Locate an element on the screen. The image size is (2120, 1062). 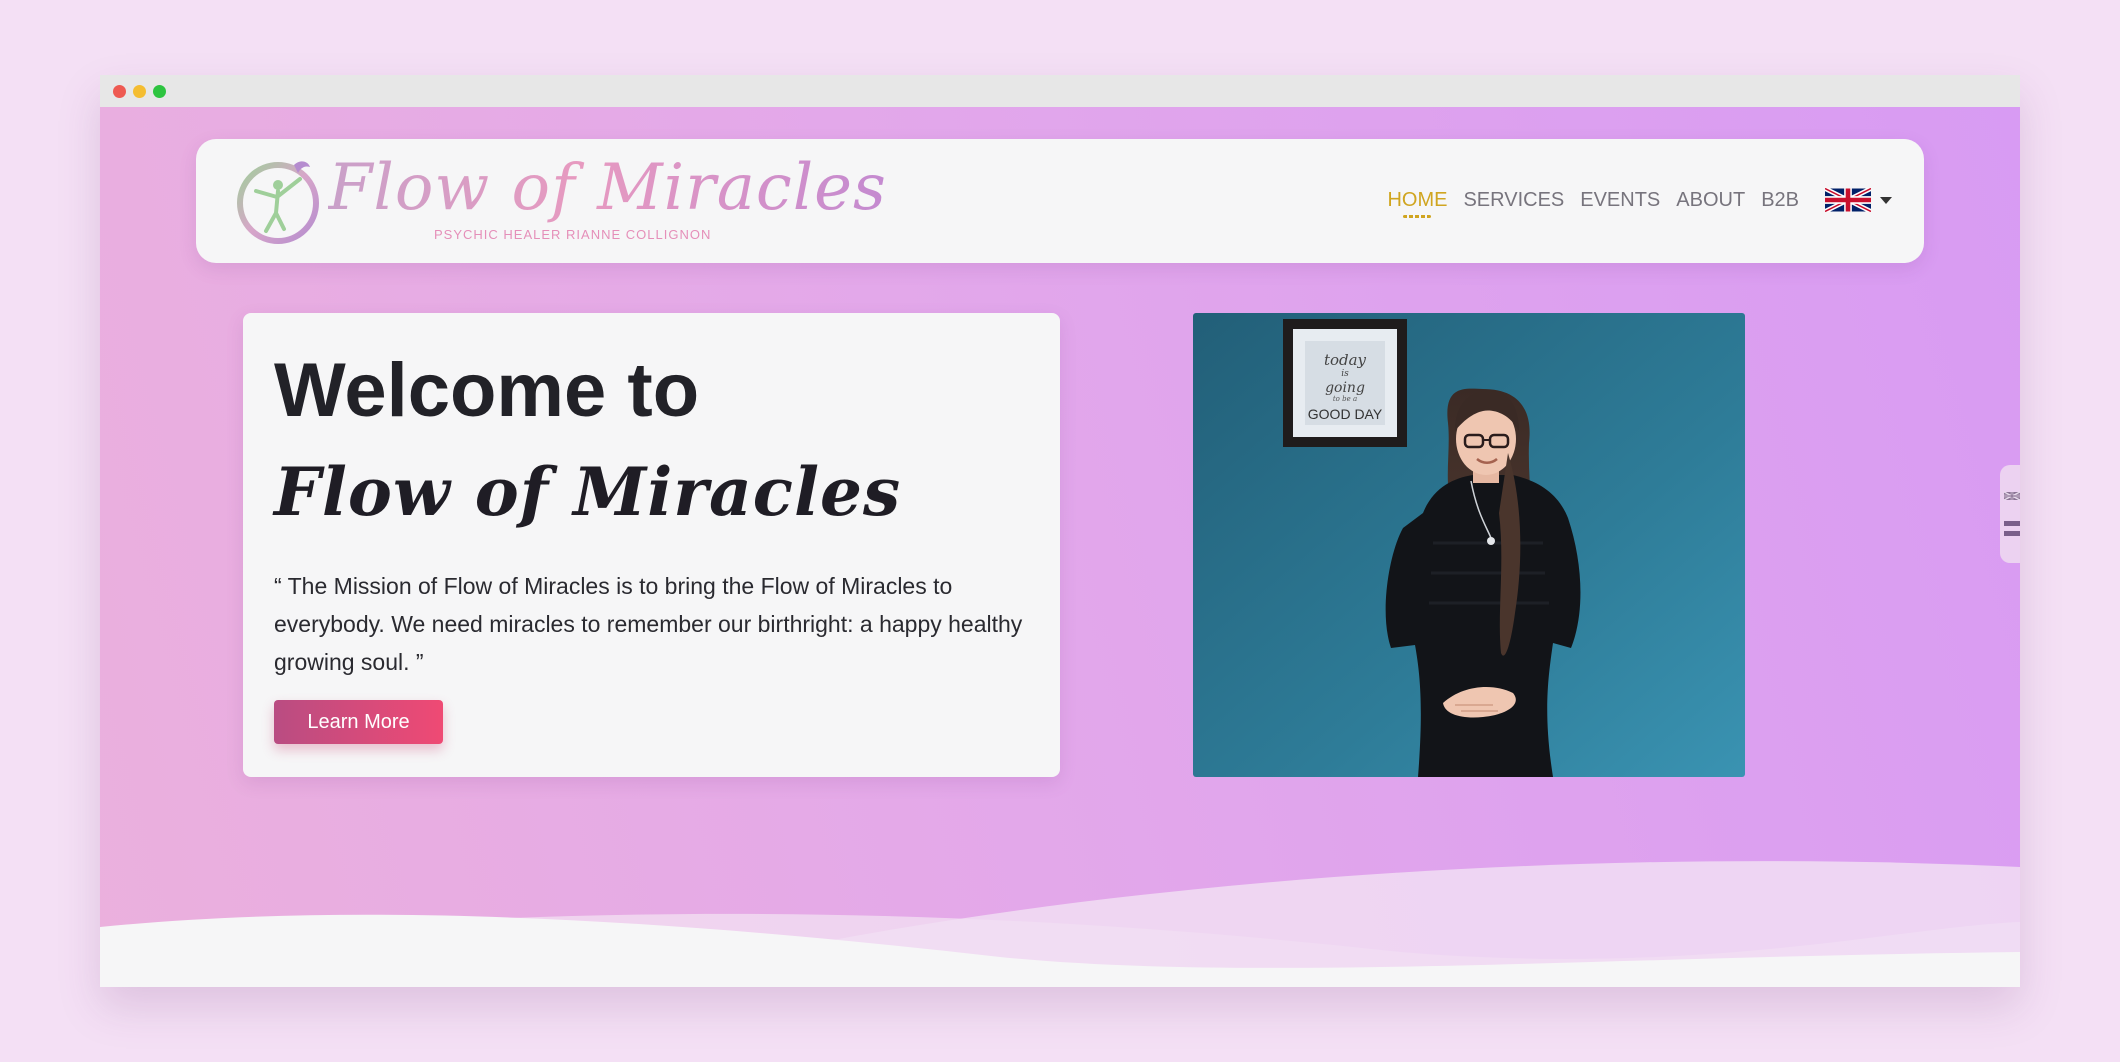
svg-text: to be a is located at coordinates (1345, 399).